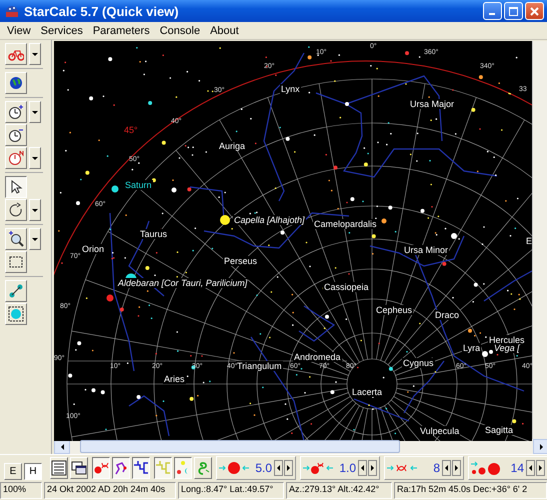  What do you see at coordinates (290, 89) in the screenshot?
I see `constellation-label: Lynx` at bounding box center [290, 89].